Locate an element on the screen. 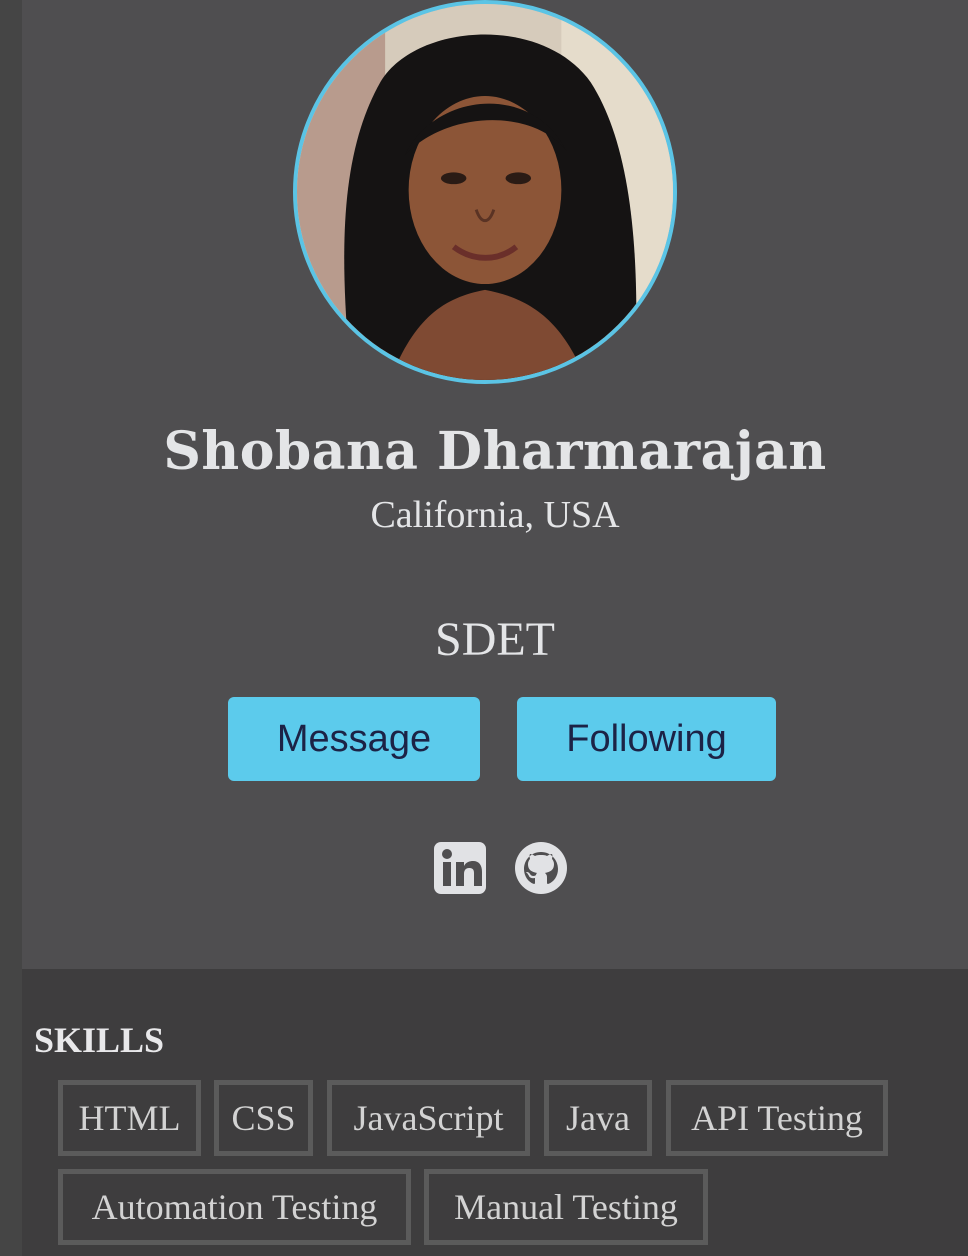 This screenshot has width=968, height=1256. skill-tag-manual-testing: Manual Testing is located at coordinates (566, 1207).